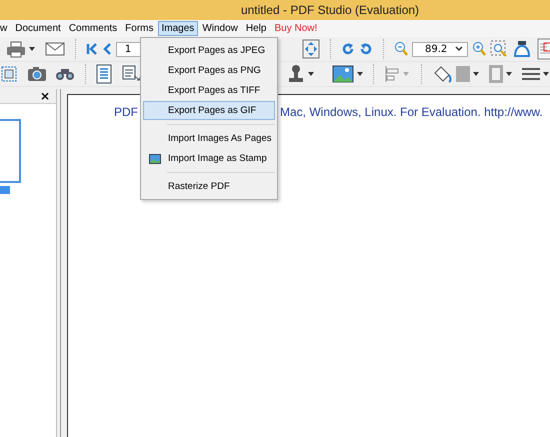  I want to click on camera-icon, so click(37, 74).